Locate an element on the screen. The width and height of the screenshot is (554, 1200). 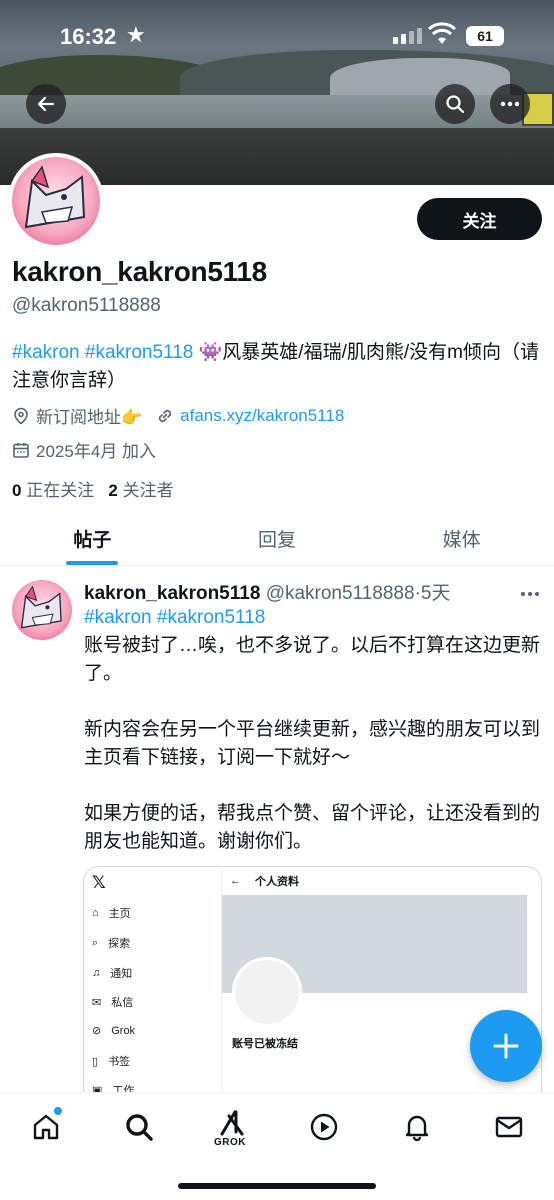
compose-button is located at coordinates (506, 1046).